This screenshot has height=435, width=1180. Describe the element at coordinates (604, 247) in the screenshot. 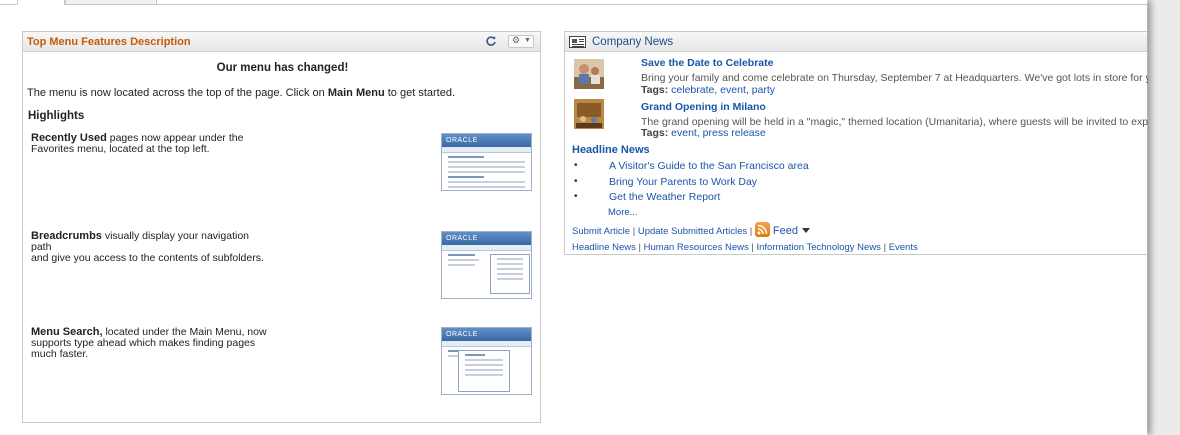

I see `headline-news-link: Headline News` at that location.